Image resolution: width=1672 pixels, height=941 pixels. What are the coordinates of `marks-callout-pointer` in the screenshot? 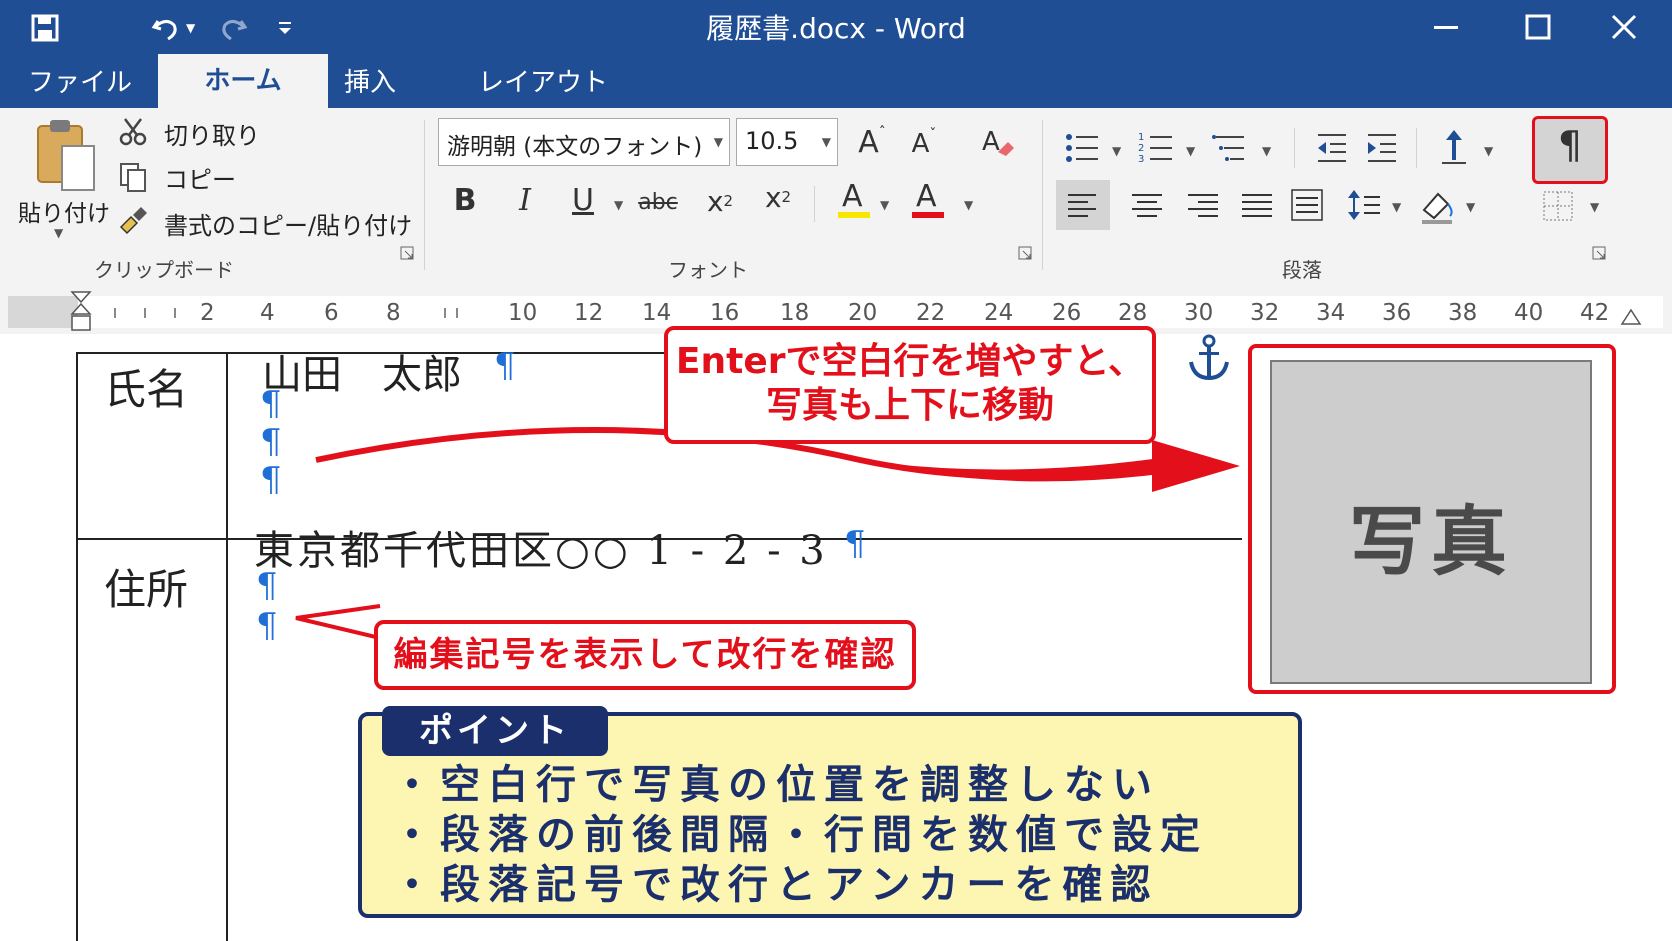 It's located at (338, 622).